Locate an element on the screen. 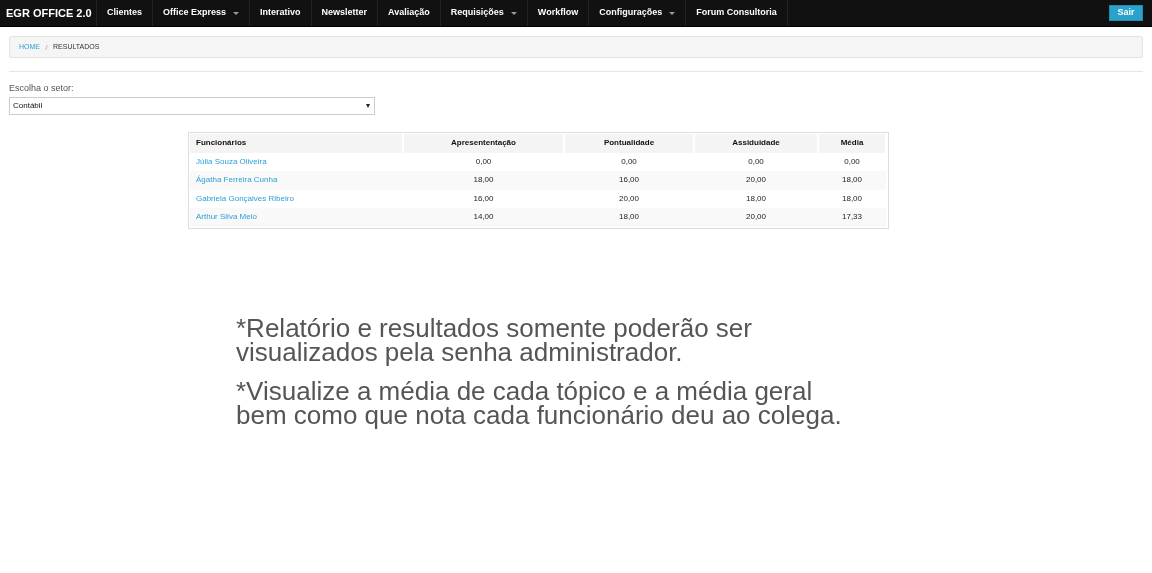  nav-item: Workflow is located at coordinates (558, 13).